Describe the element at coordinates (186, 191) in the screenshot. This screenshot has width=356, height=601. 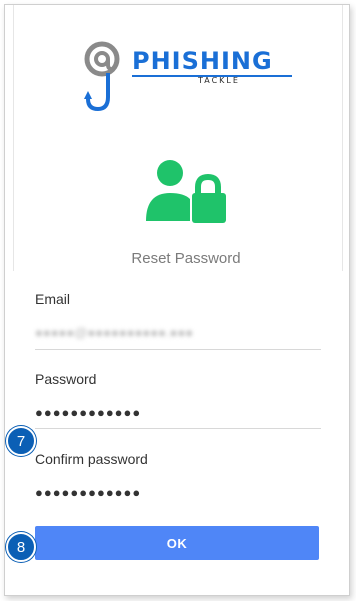
I see `user-lock-icon` at that location.